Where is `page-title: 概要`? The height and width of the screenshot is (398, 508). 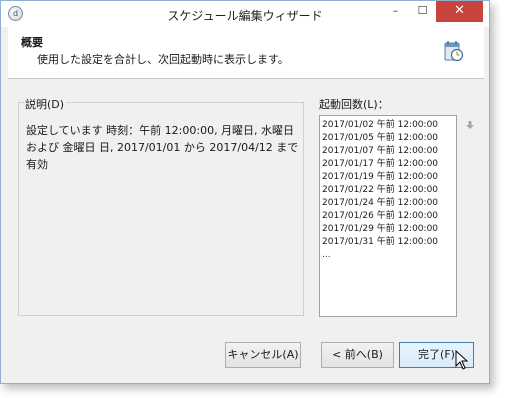
page-title: 概要 is located at coordinates (32, 42).